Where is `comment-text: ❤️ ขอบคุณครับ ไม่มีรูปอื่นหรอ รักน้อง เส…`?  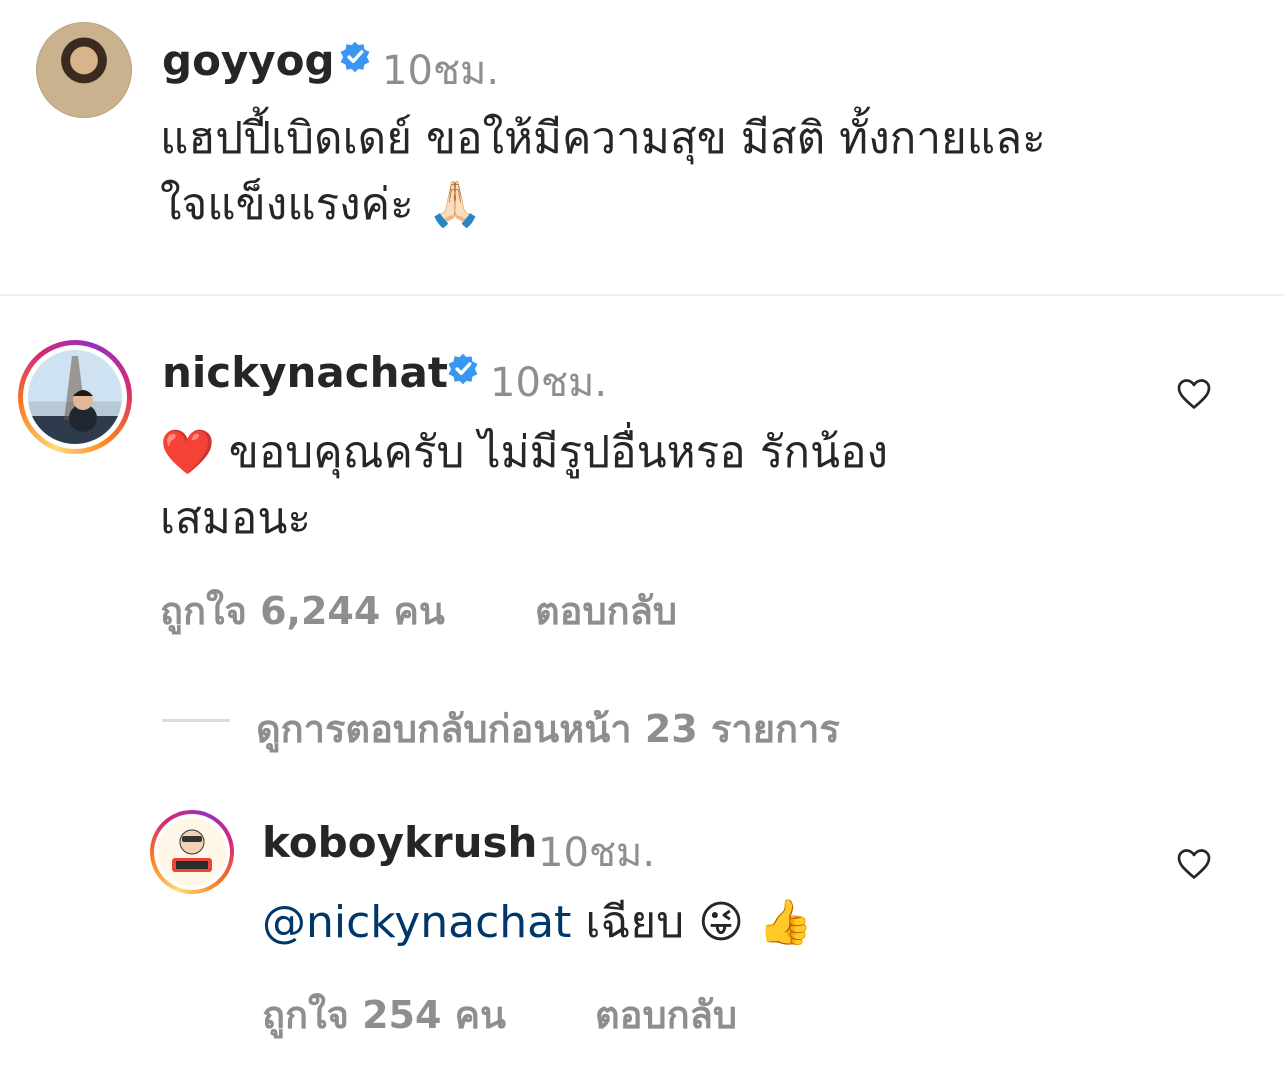
comment-text: ❤️ ขอบคุณครับ ไม่มีรูปอื่นหรอ รักน้อง เส… is located at coordinates (650, 486).